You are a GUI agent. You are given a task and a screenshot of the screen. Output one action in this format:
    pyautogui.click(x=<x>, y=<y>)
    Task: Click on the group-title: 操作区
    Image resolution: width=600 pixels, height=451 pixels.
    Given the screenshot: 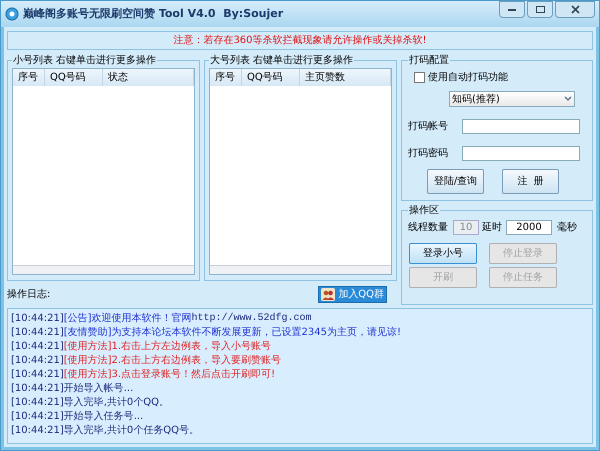 What is the action you would take?
    pyautogui.click(x=424, y=211)
    